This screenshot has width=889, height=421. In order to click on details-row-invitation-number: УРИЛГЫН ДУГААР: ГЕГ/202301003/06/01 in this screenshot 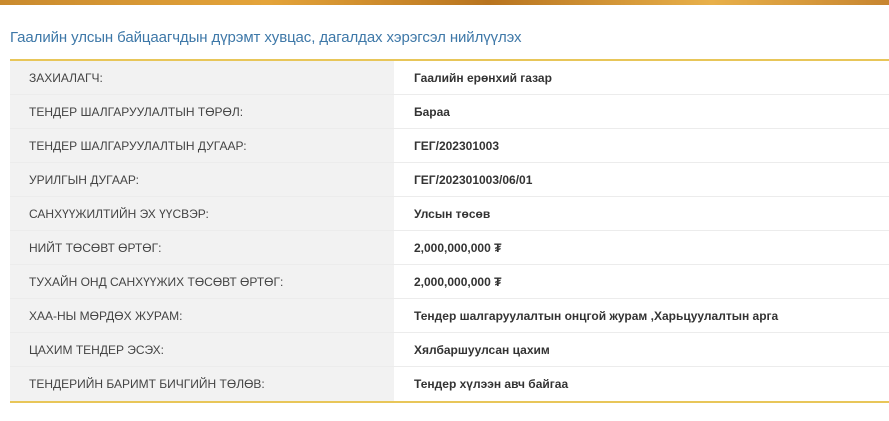, I will do `click(449, 180)`.